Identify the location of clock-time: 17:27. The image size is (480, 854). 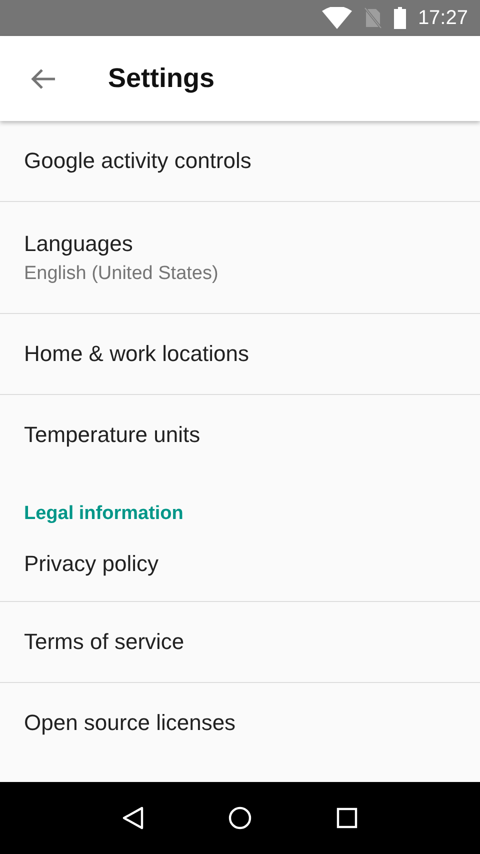
(443, 18).